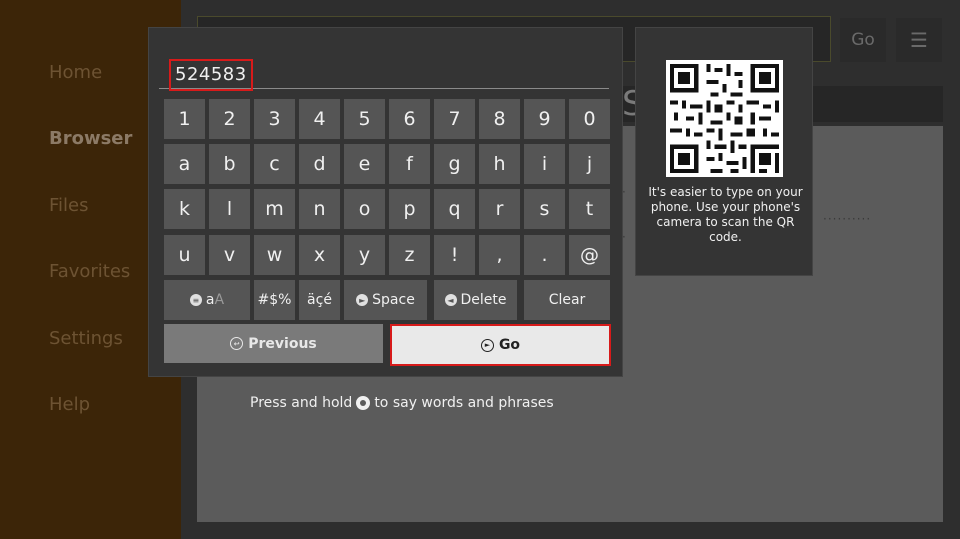 The width and height of the screenshot is (960, 539). What do you see at coordinates (184, 209) in the screenshot?
I see `key-k: k` at bounding box center [184, 209].